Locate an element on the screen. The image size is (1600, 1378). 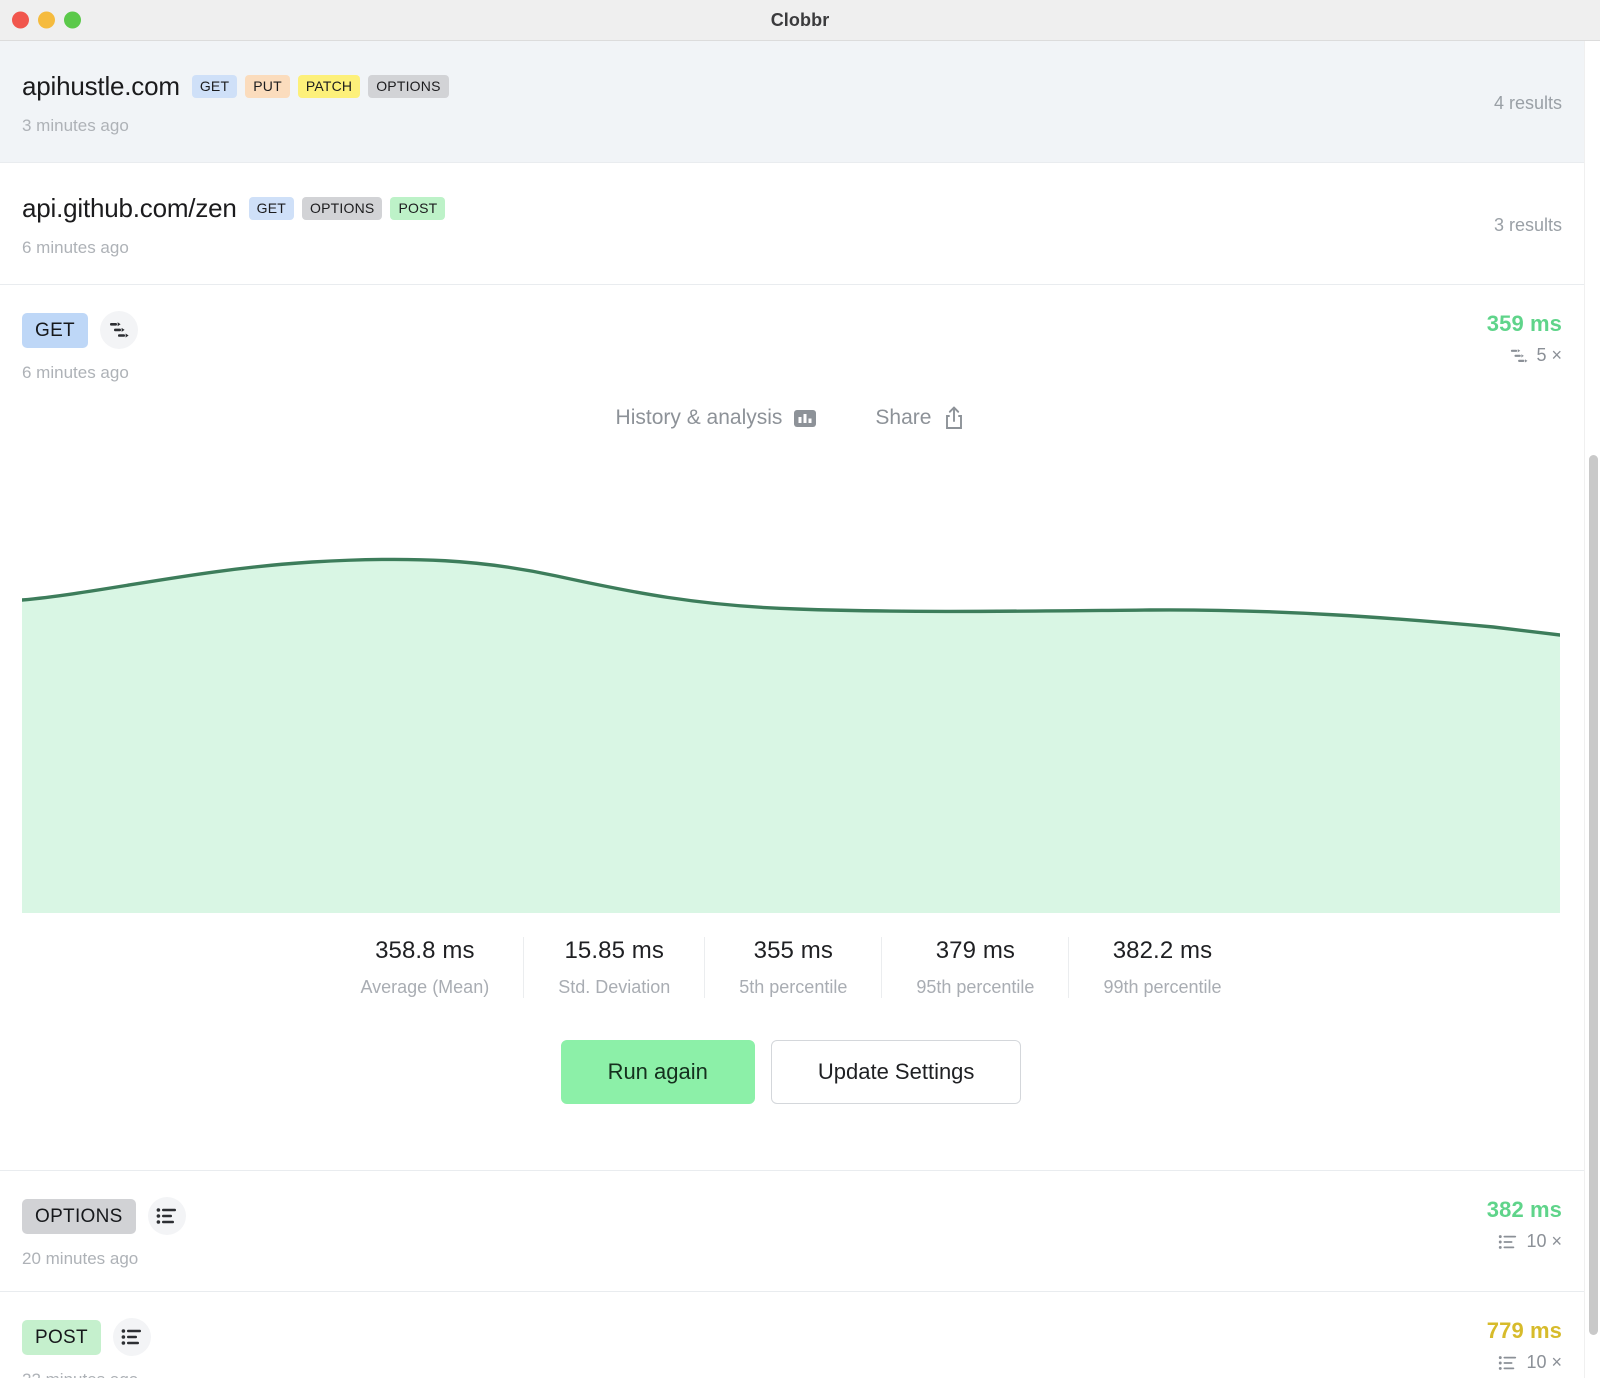
stat-average: 358.8 ms Average (Mean) is located at coordinates (424, 967).